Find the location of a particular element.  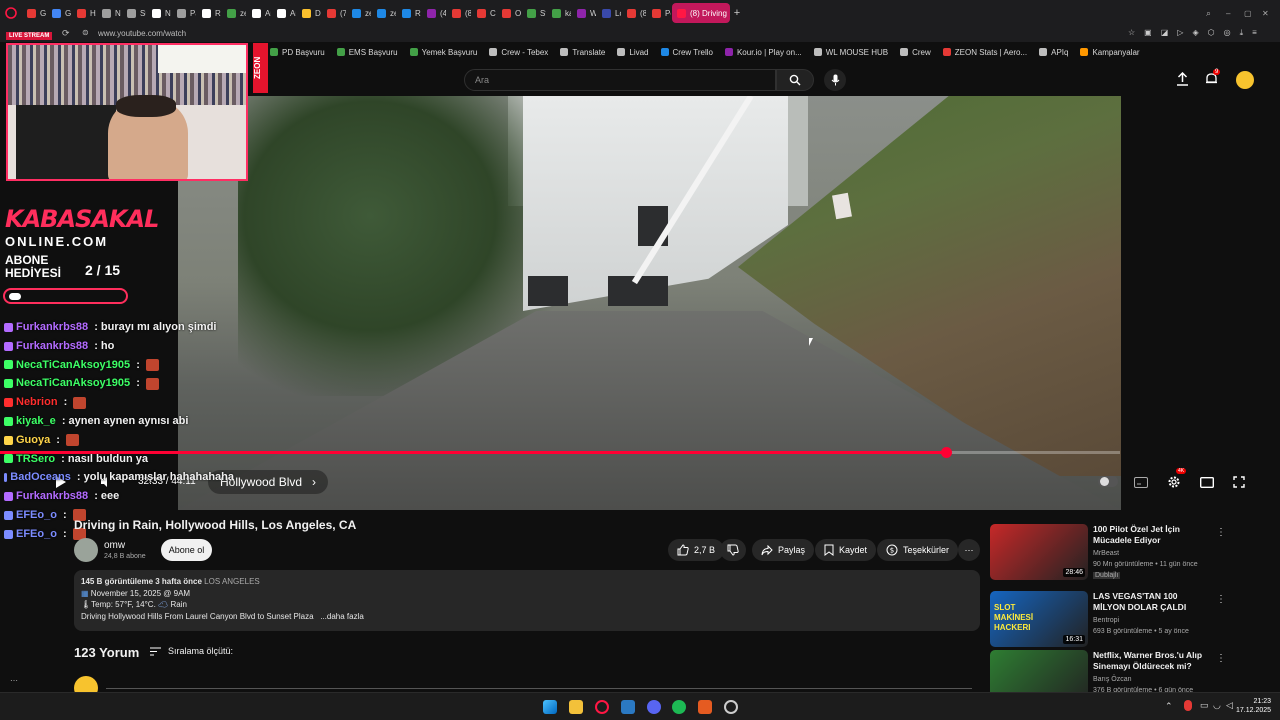

search-input: Ara is located at coordinates (620, 80).